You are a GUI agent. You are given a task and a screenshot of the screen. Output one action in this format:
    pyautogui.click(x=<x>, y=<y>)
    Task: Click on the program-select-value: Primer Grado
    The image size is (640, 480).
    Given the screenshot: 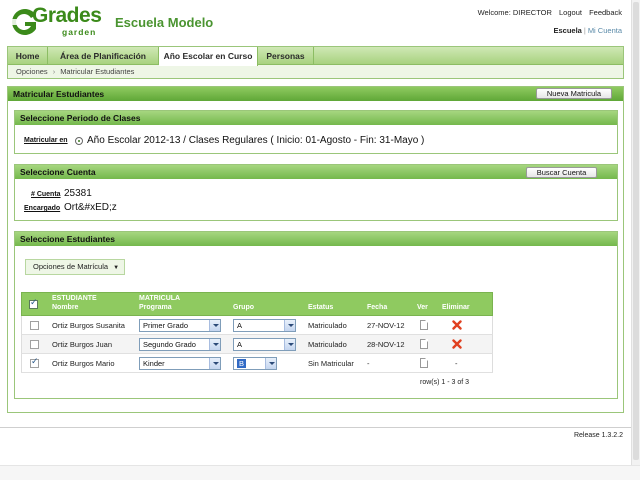 What is the action you would take?
    pyautogui.click(x=166, y=325)
    